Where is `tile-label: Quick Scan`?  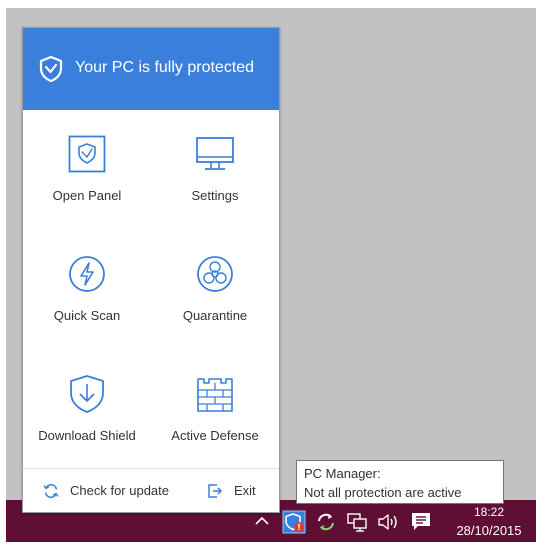 tile-label: Quick Scan is located at coordinates (87, 315).